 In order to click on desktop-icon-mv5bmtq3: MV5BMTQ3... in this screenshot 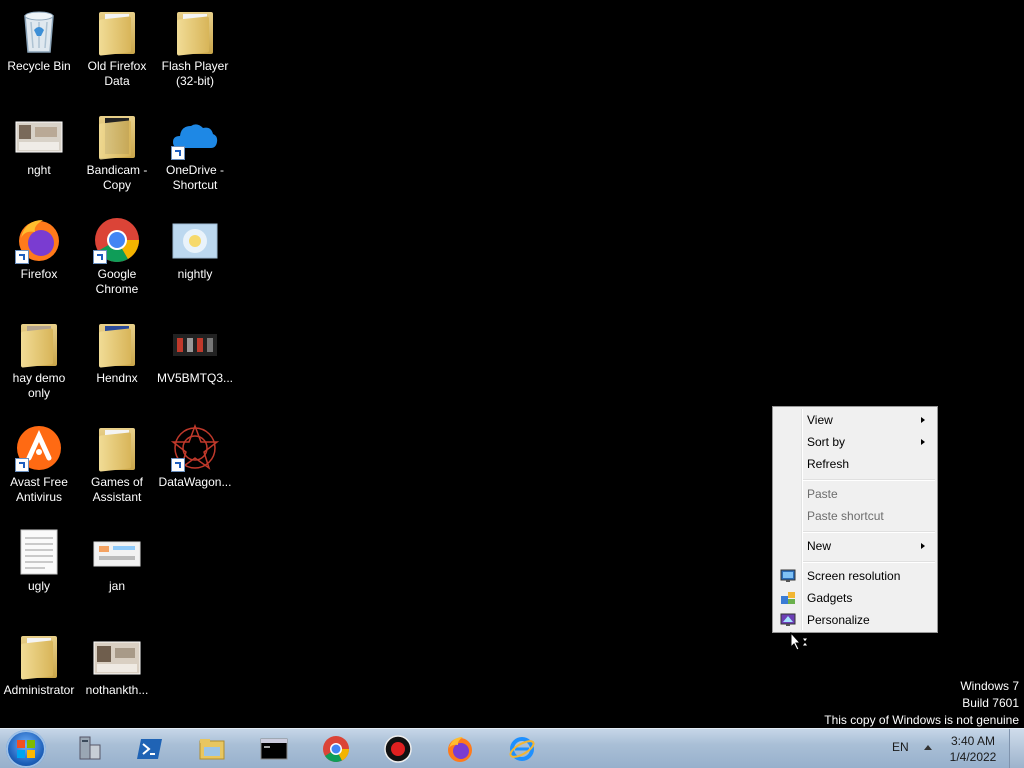, I will do `click(195, 350)`.